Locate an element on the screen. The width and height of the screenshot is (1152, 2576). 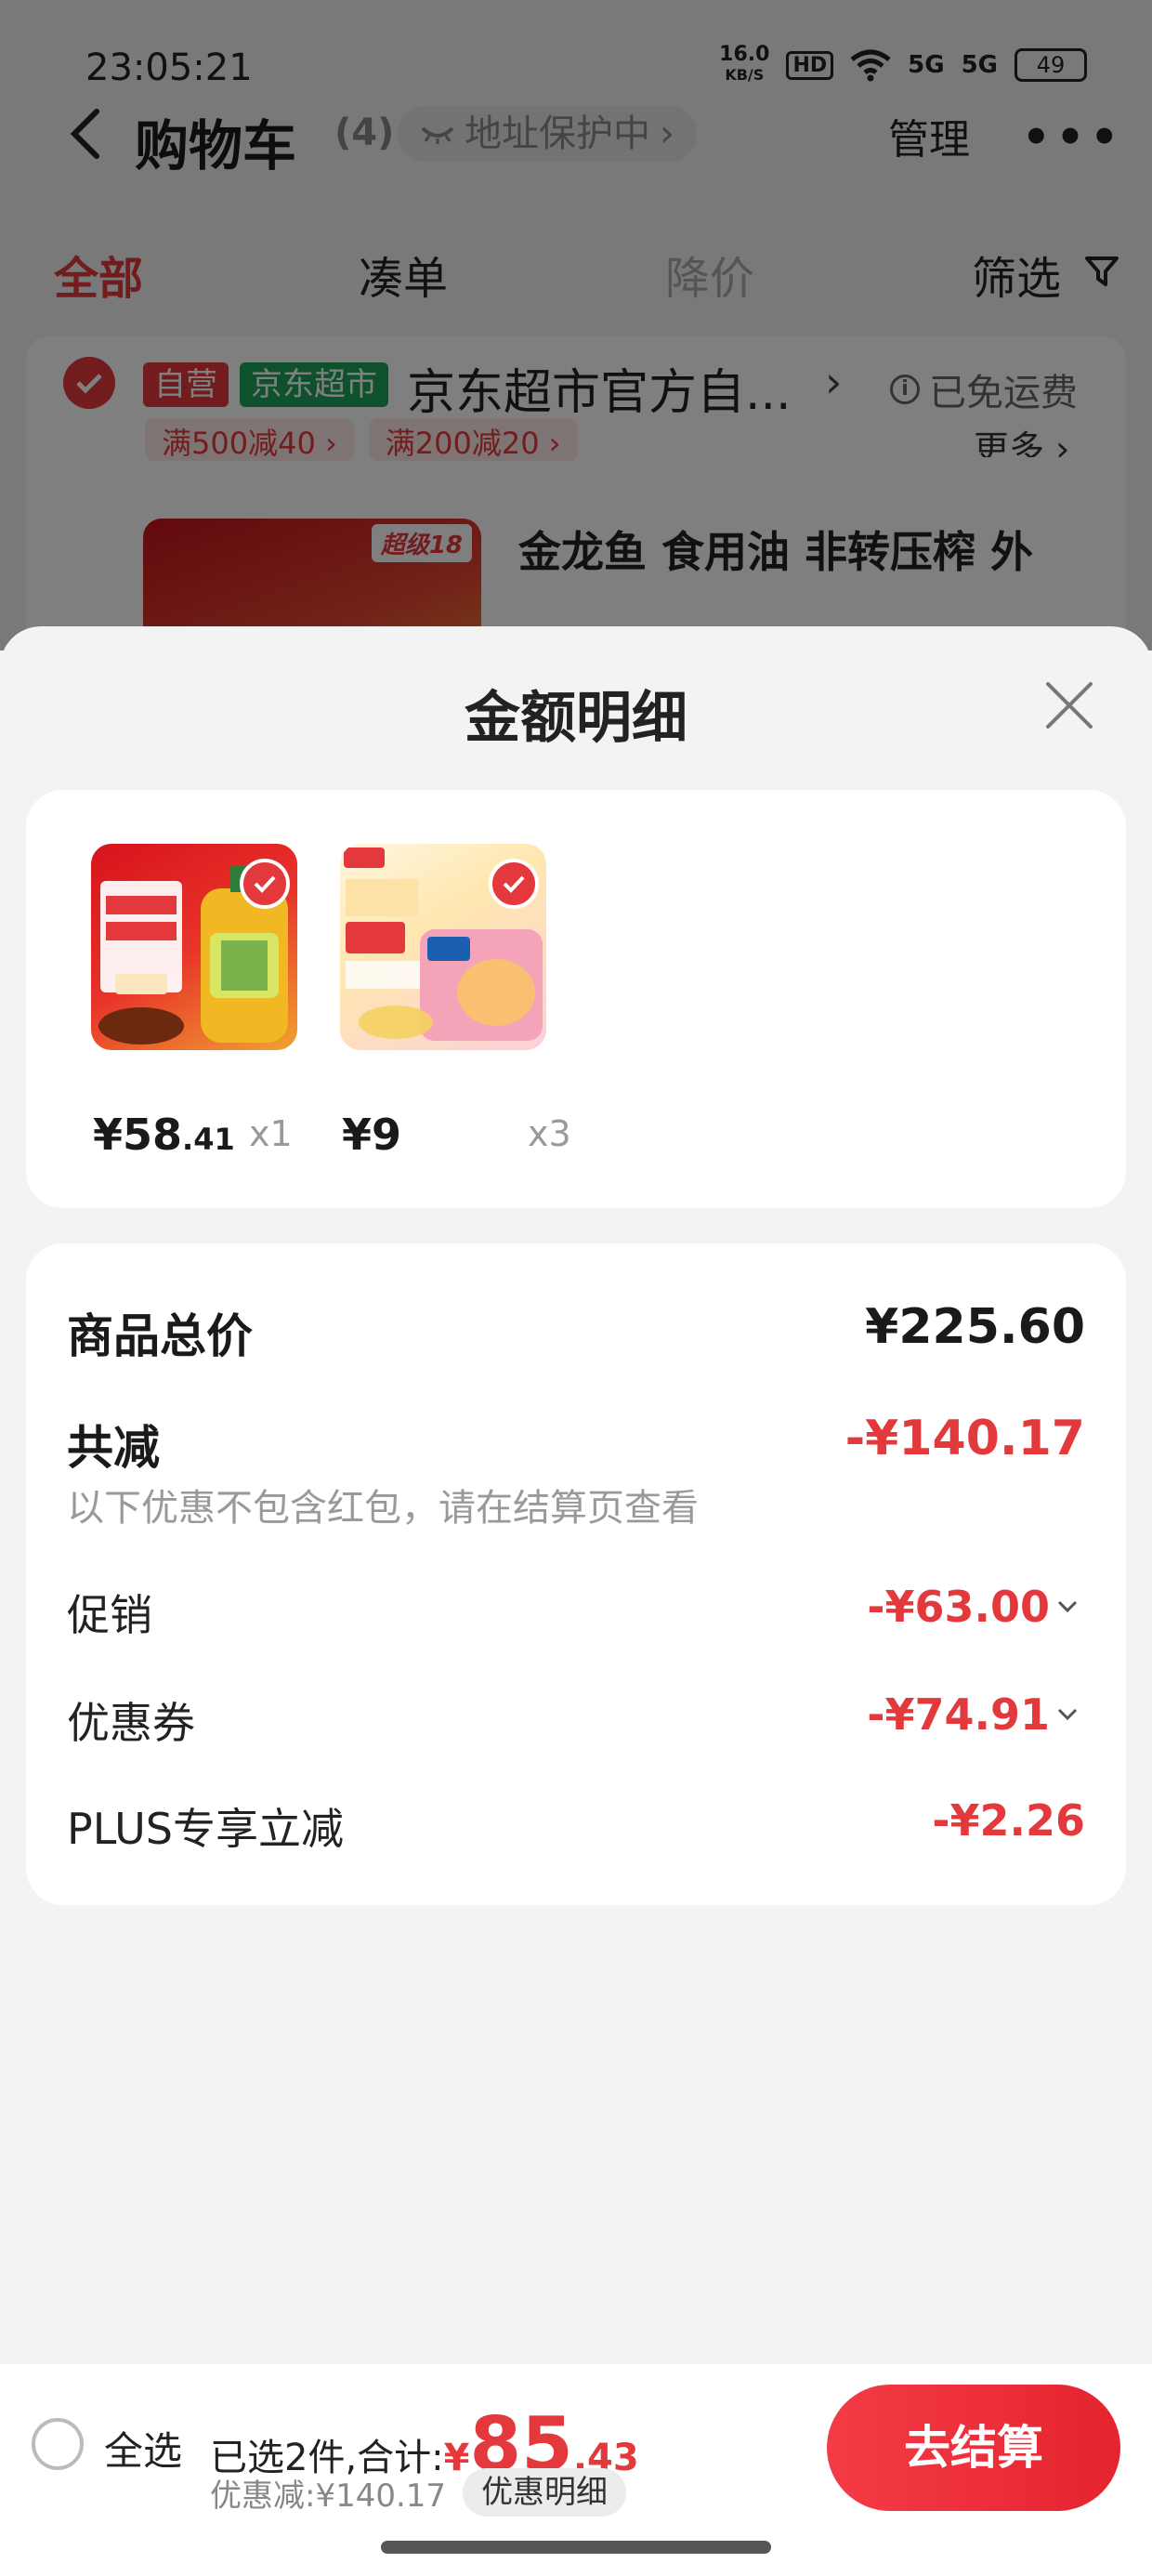
coupon-value: -¥74.91 is located at coordinates (958, 1714).